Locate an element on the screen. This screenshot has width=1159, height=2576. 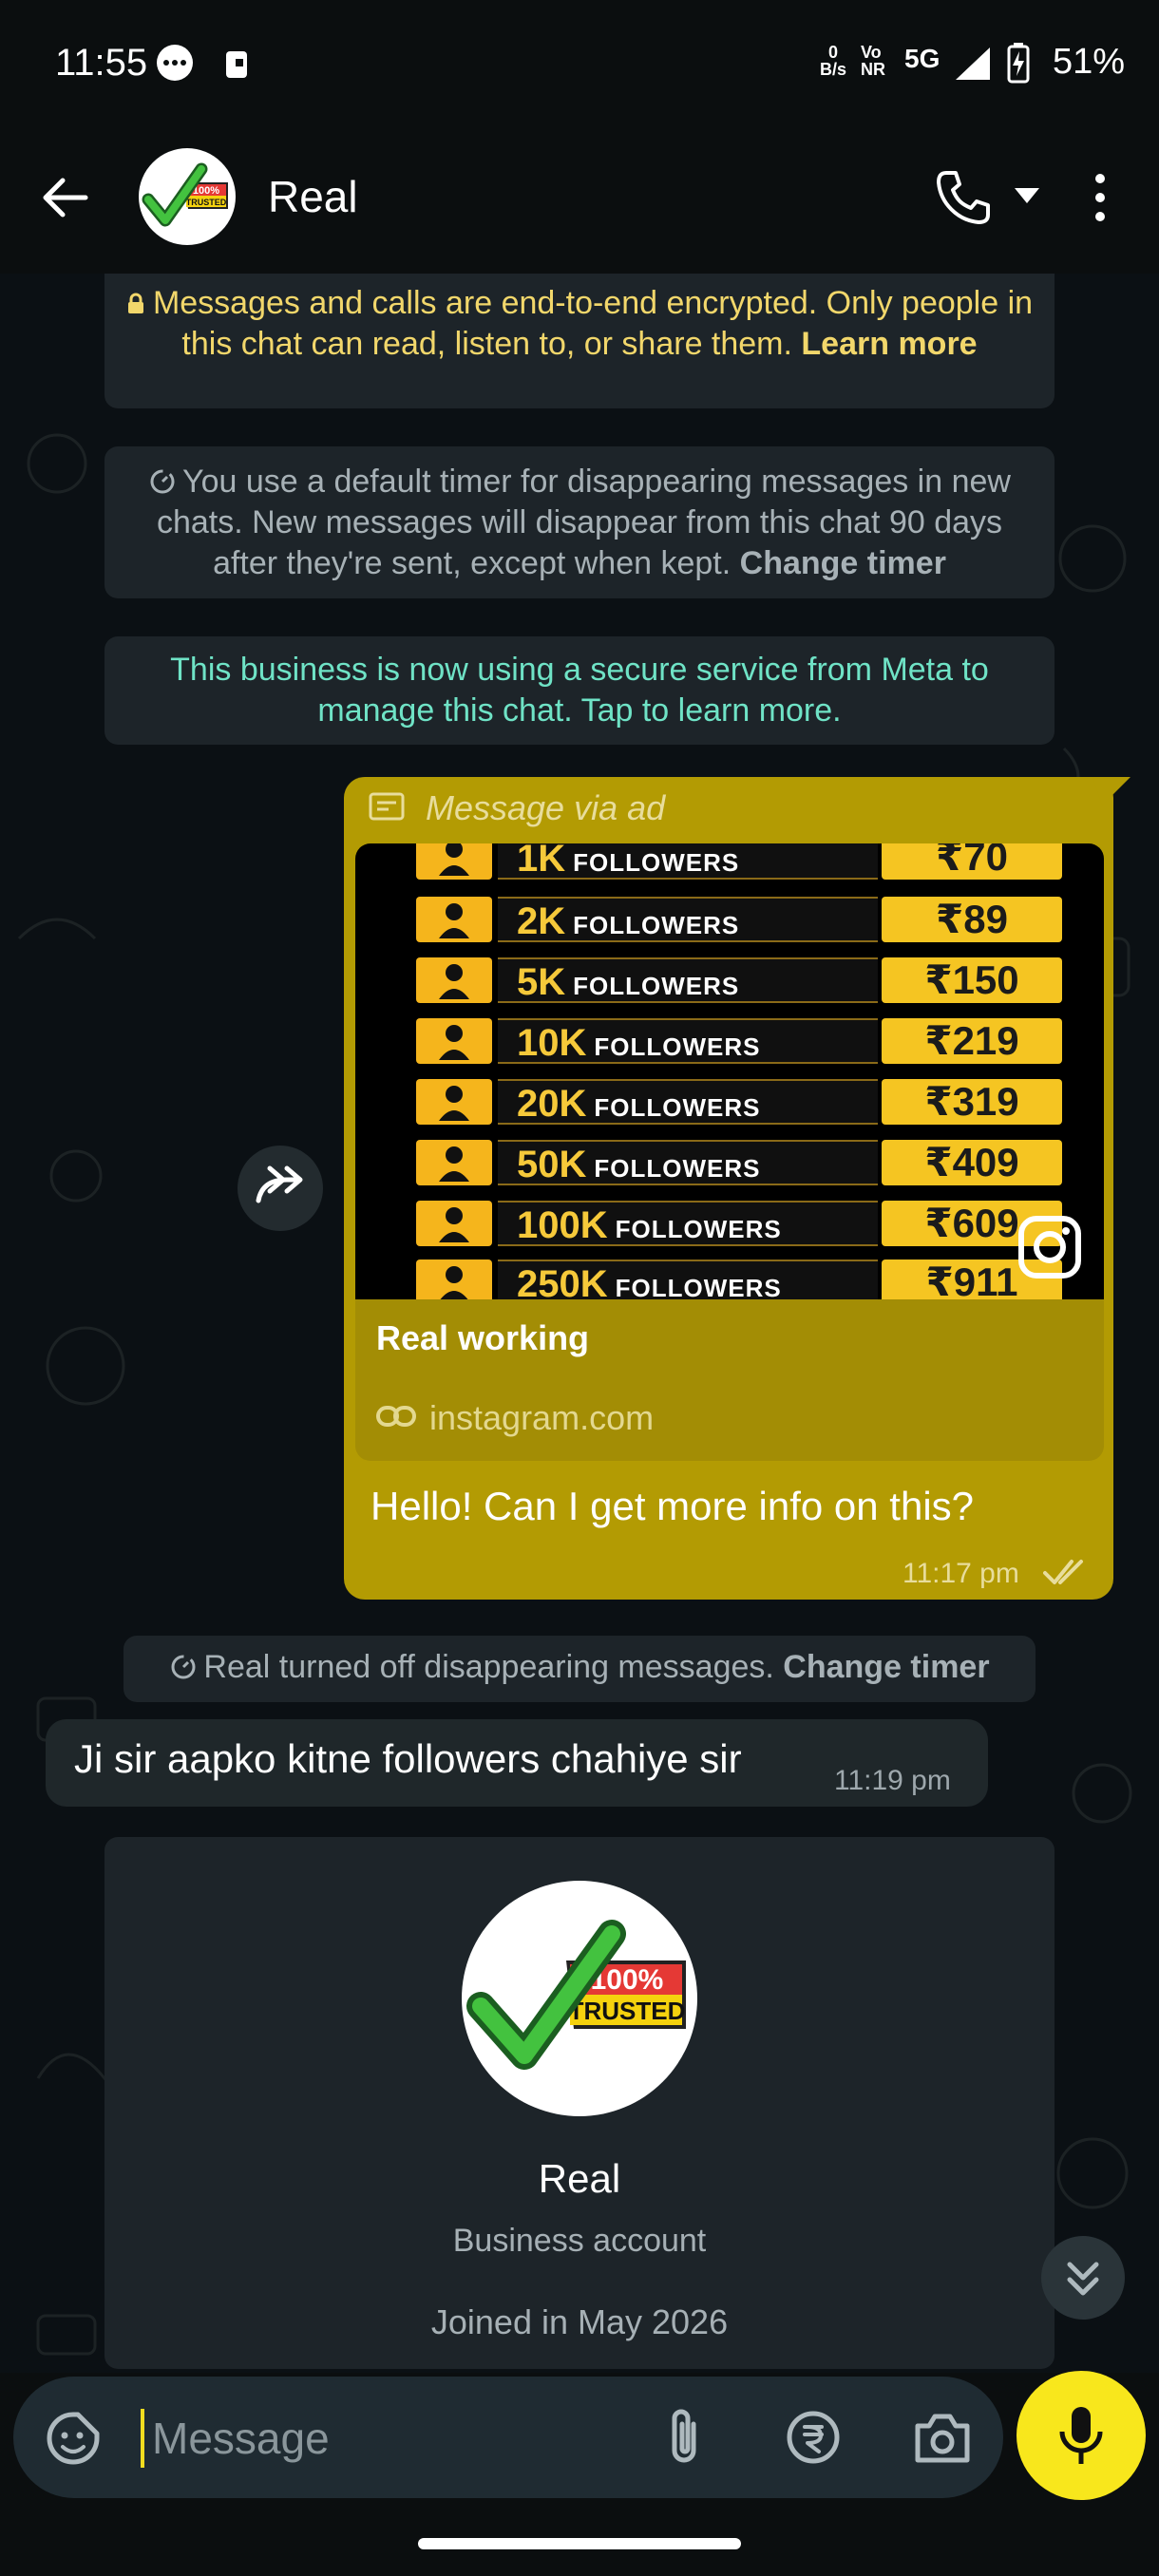
outgoing-message-text: Hello! Can I get more info on this? is located at coordinates (672, 1506).